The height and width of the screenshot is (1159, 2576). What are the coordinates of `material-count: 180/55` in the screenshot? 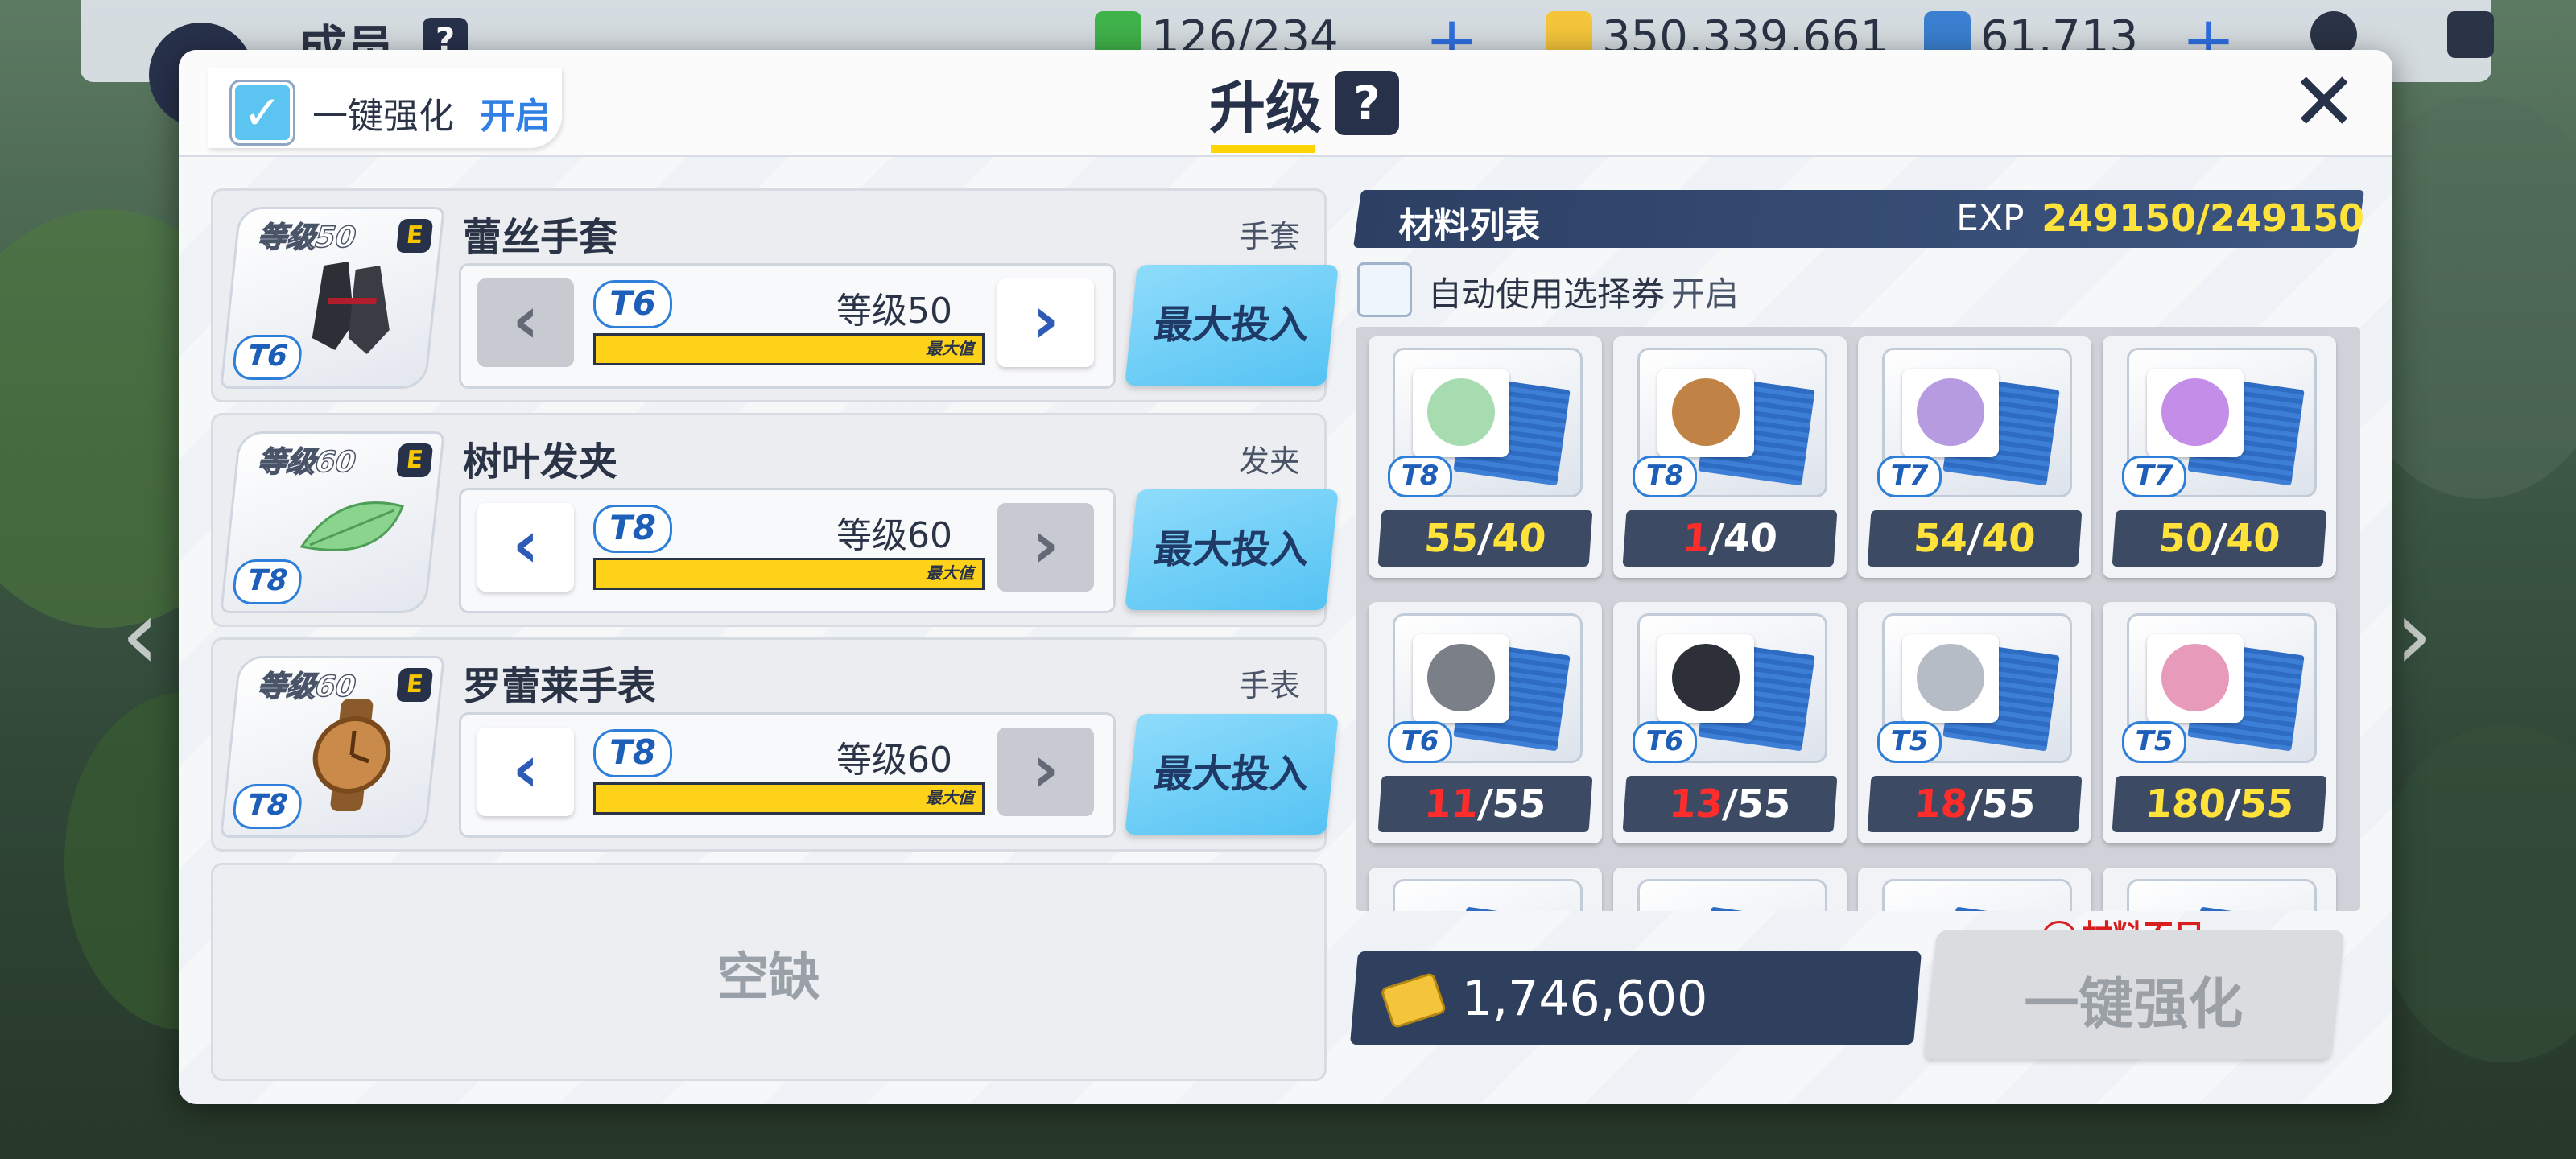 It's located at (2219, 804).